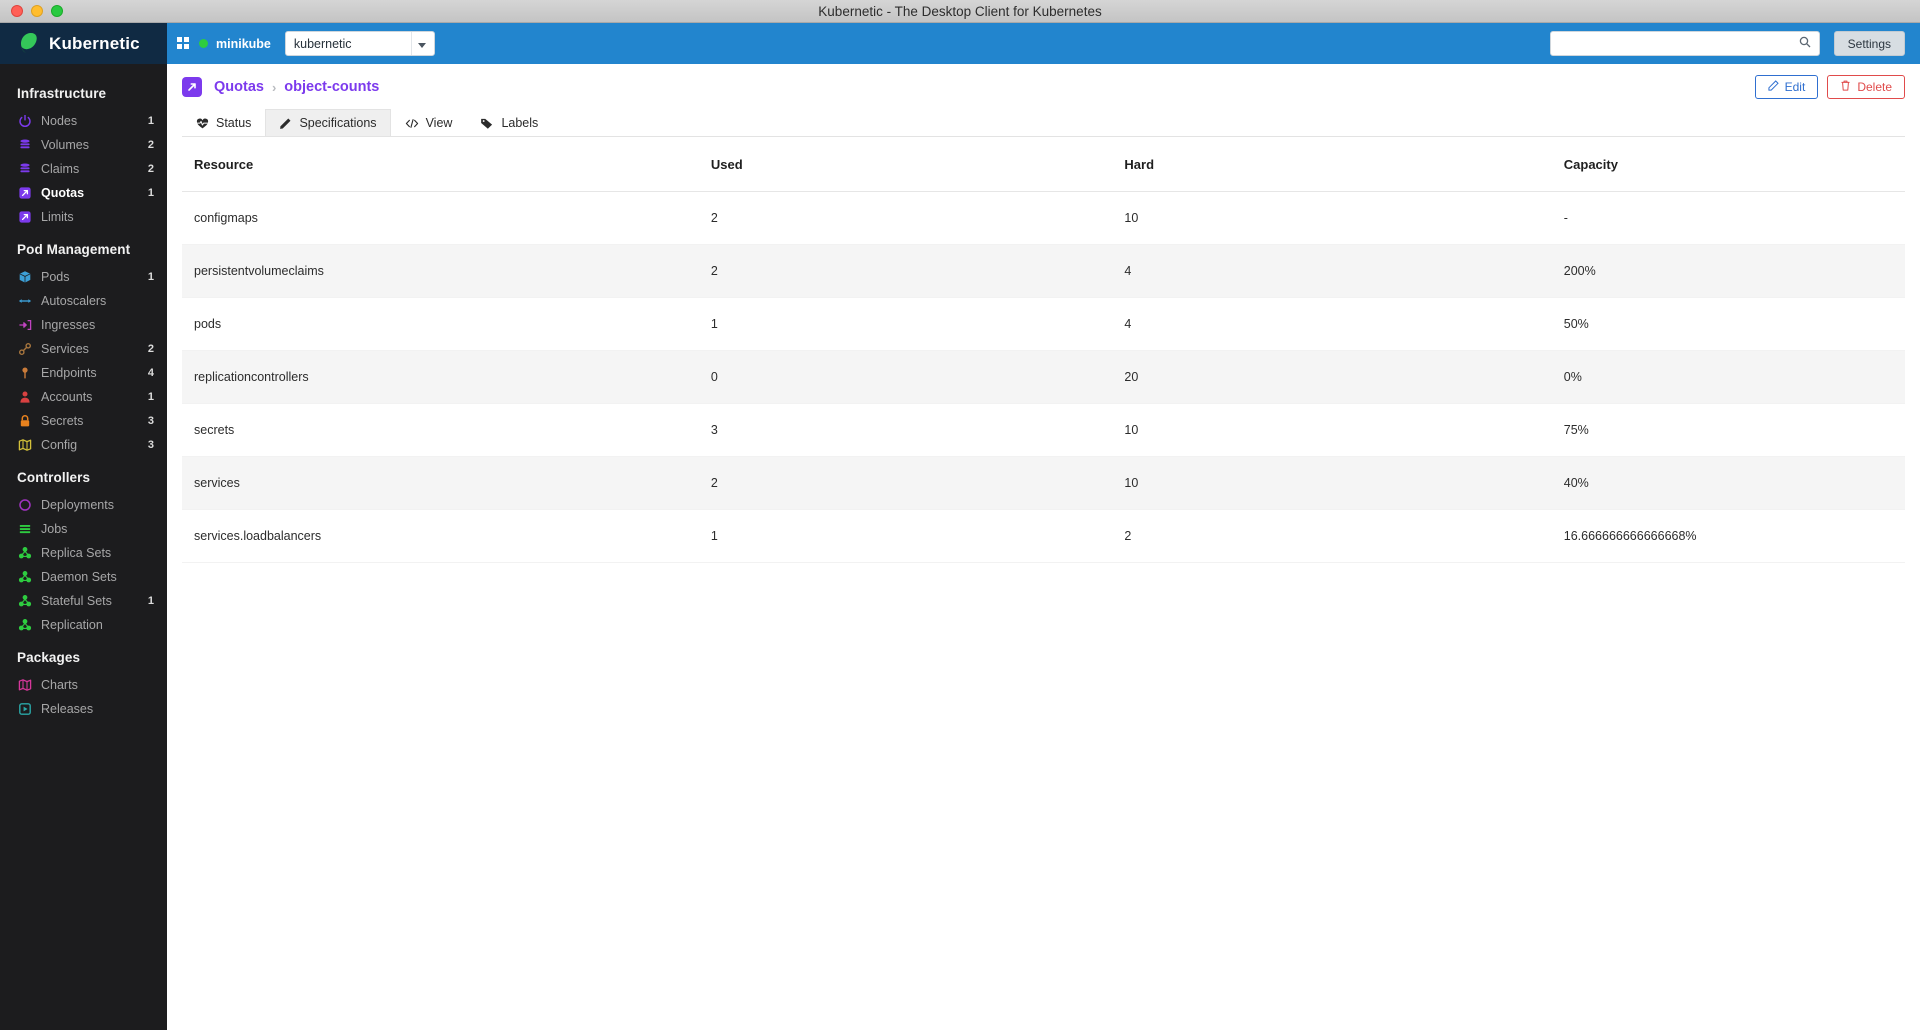 This screenshot has height=1030, width=1920. What do you see at coordinates (24, 445) in the screenshot?
I see `map-icon` at bounding box center [24, 445].